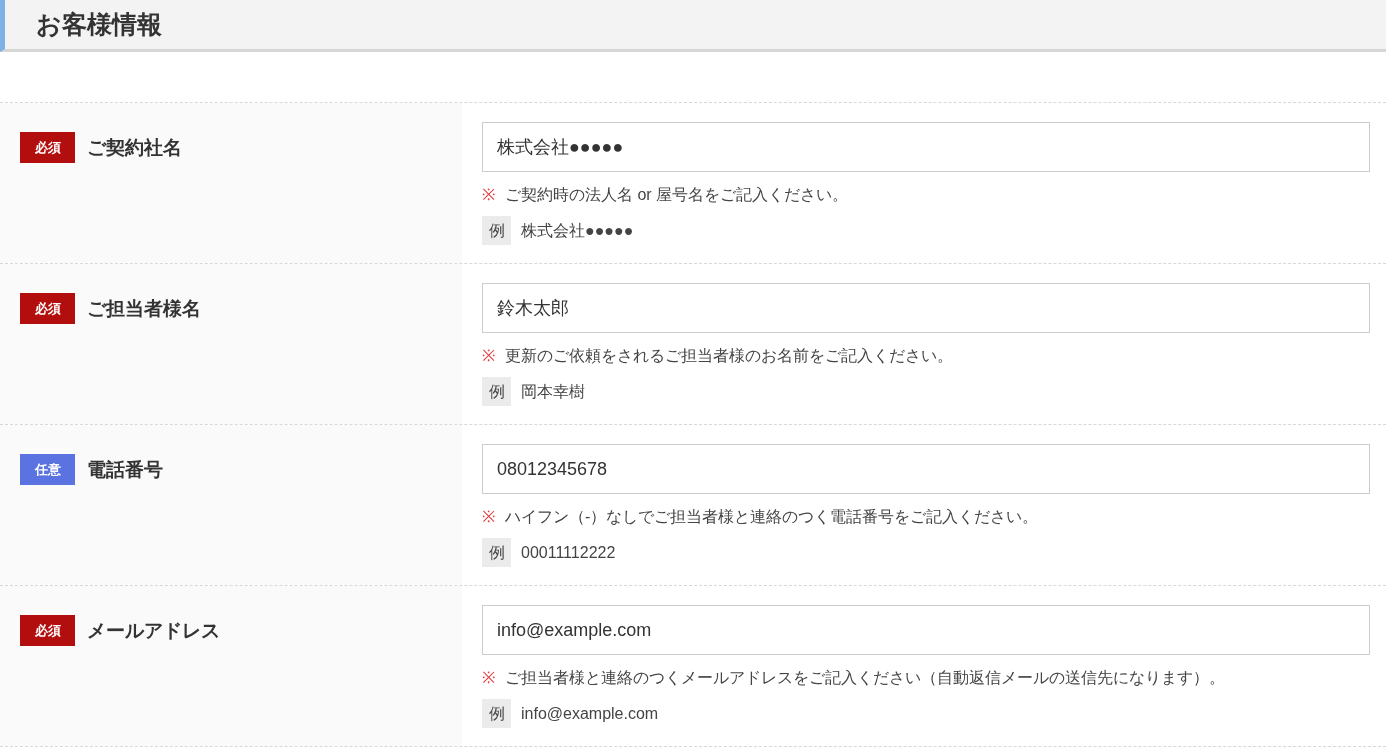 The height and width of the screenshot is (748, 1386). I want to click on field-label: ご契約社名, so click(134, 148).